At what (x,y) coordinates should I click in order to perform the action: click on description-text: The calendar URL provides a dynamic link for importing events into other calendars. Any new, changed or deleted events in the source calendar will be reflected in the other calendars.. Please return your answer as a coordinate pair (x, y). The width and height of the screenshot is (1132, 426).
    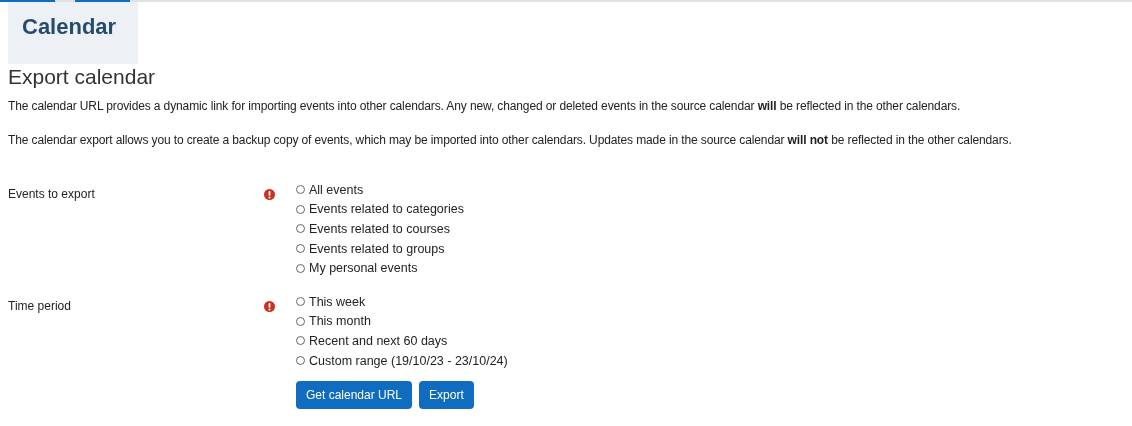
    Looking at the image, I should click on (485, 106).